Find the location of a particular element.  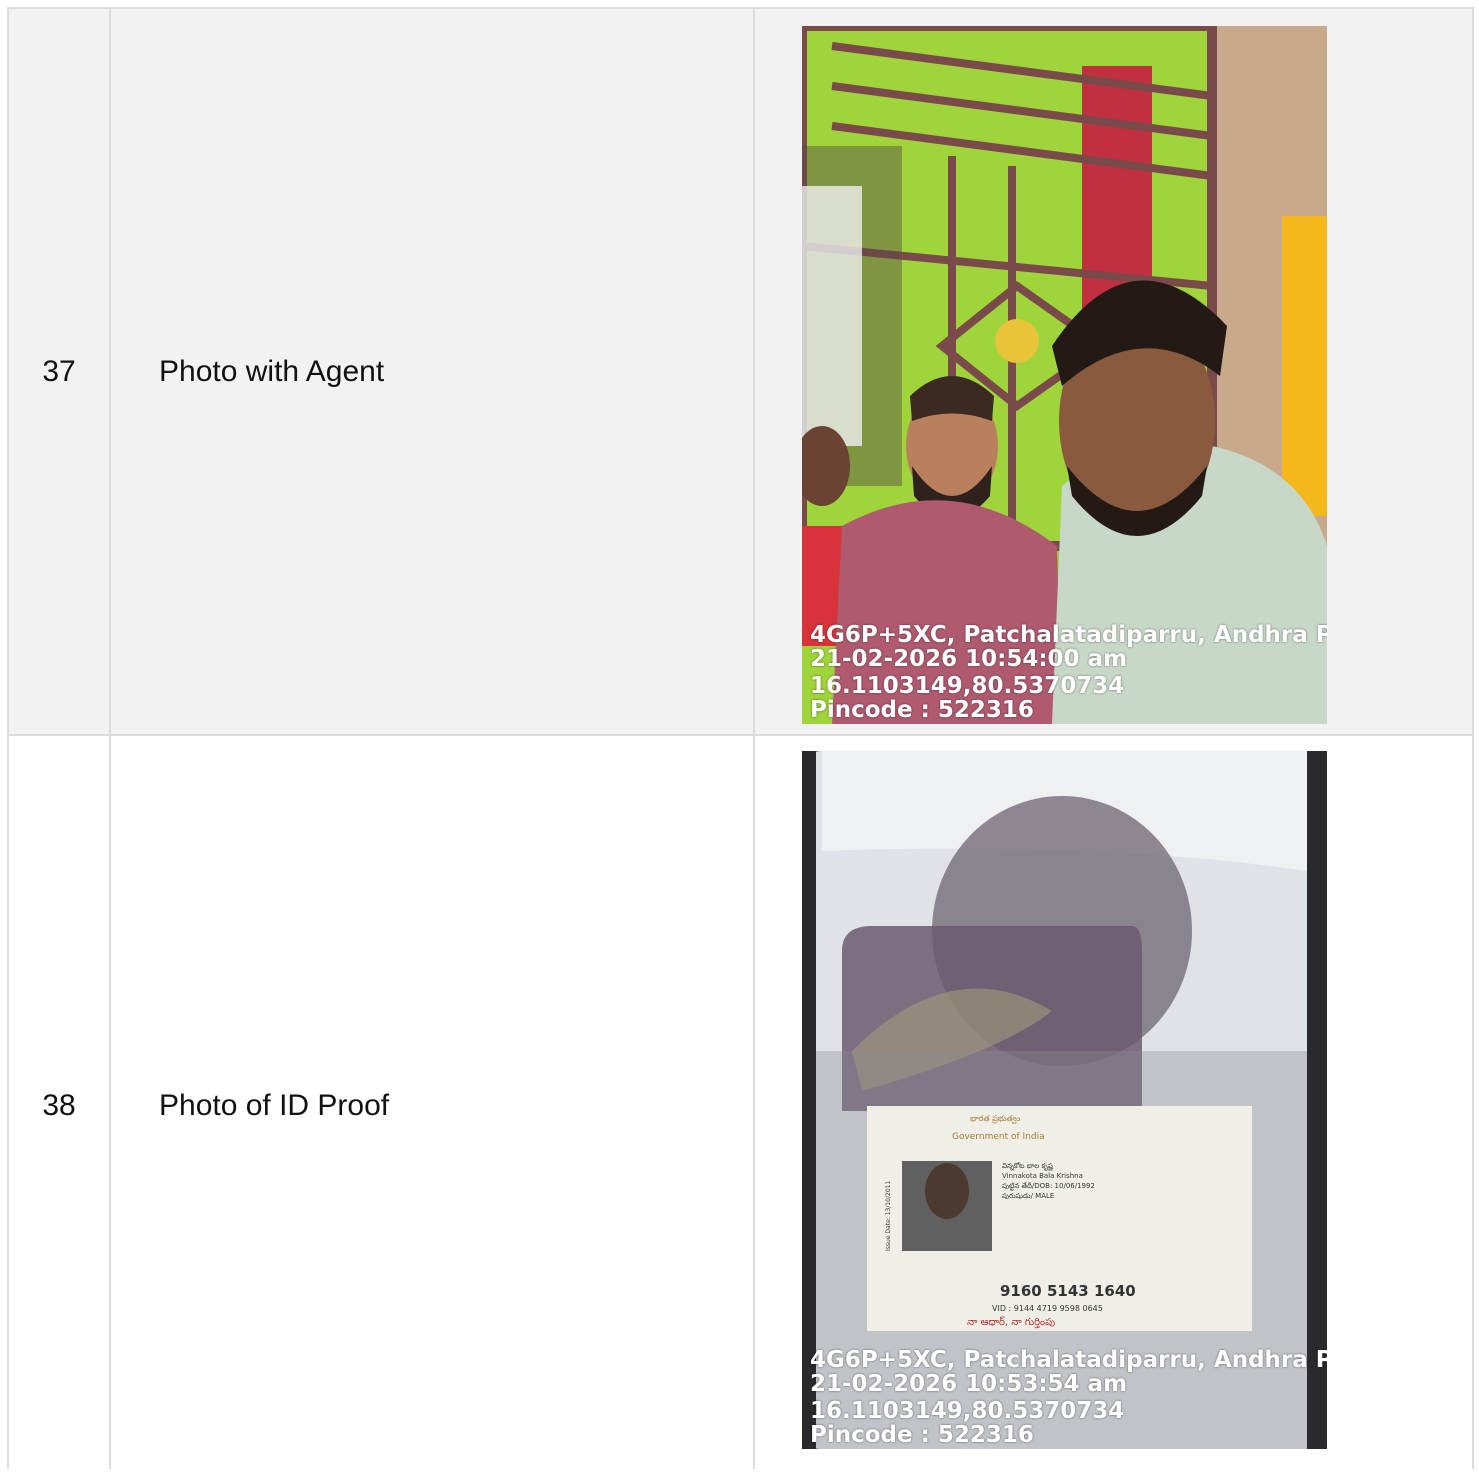

card-dob: పుట్టిన తేదీ/DOB: 10/06/1992 is located at coordinates (1048, 1186).